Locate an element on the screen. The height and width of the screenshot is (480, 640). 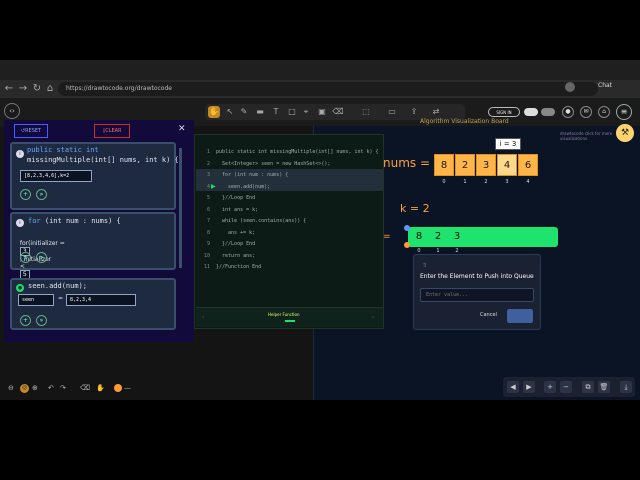
code-line: return ans; is located at coordinates (235, 256).